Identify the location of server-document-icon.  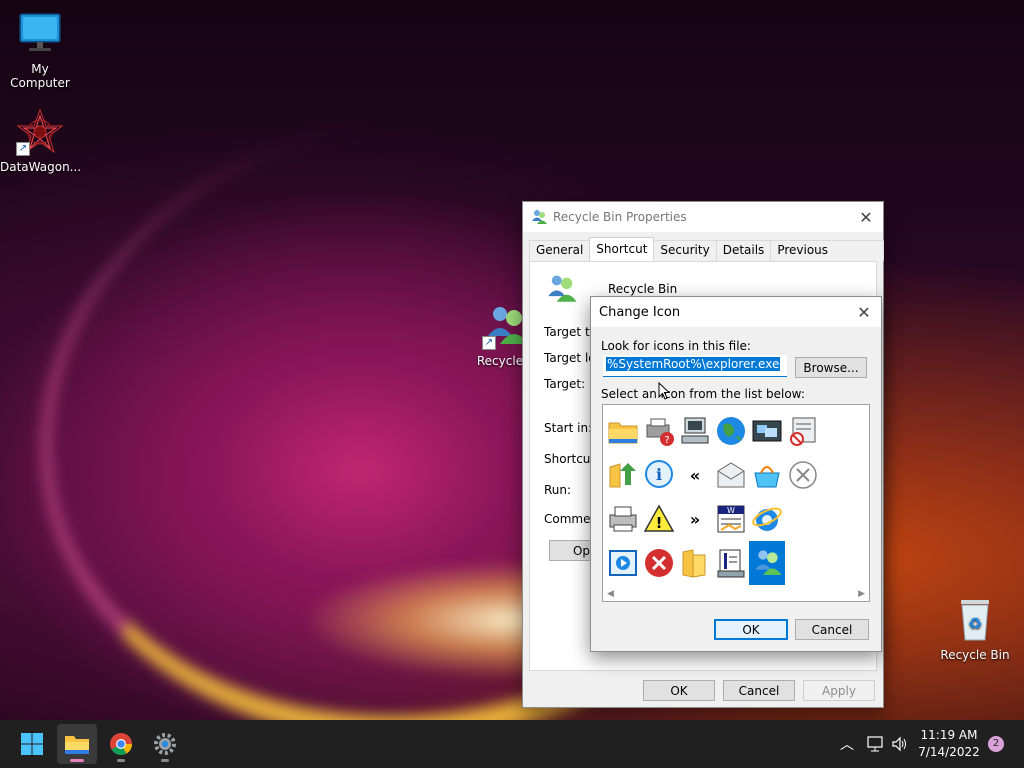
(731, 563).